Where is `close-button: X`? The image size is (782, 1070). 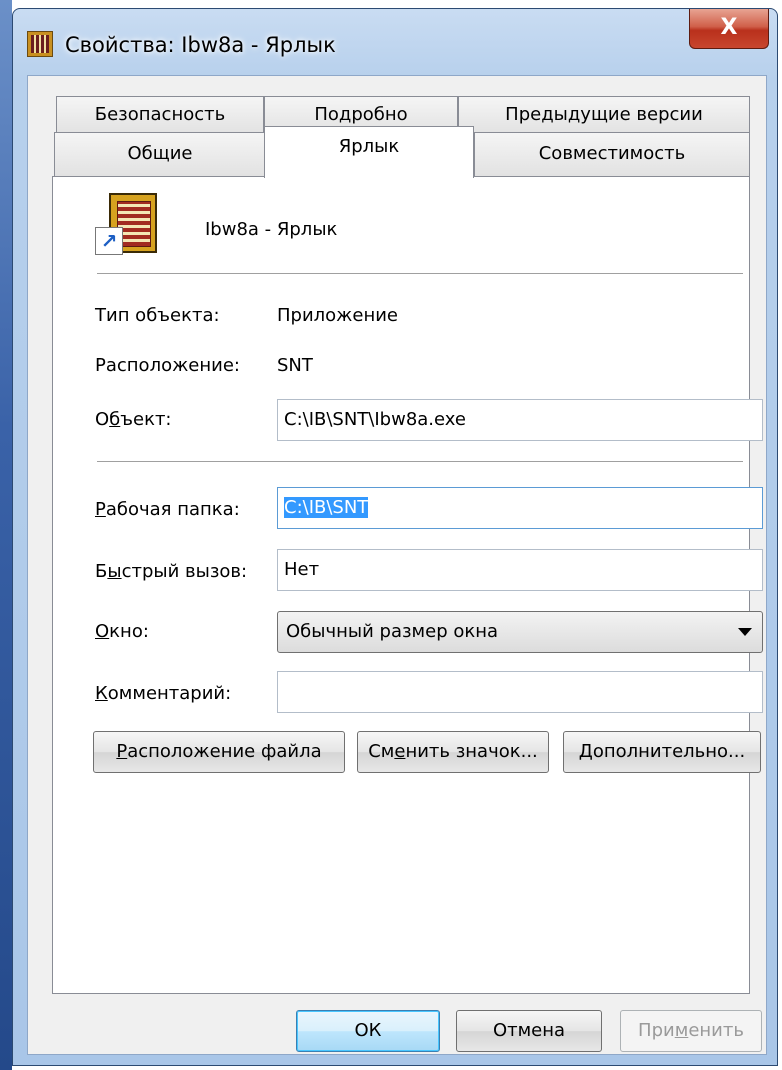 close-button: X is located at coordinates (729, 29).